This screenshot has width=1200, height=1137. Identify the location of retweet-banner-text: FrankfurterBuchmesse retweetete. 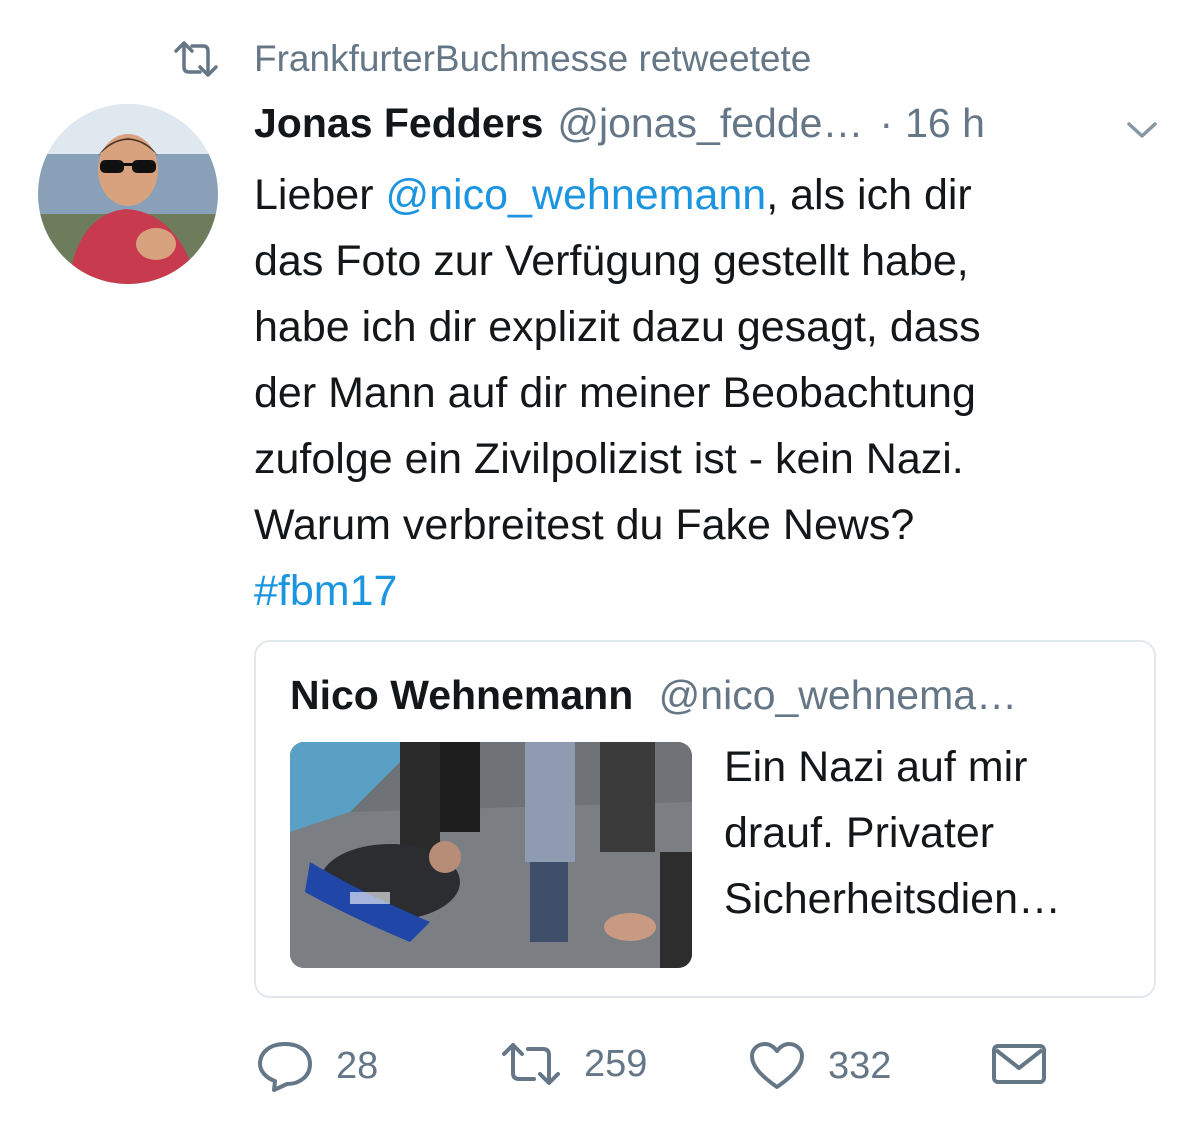
(533, 58).